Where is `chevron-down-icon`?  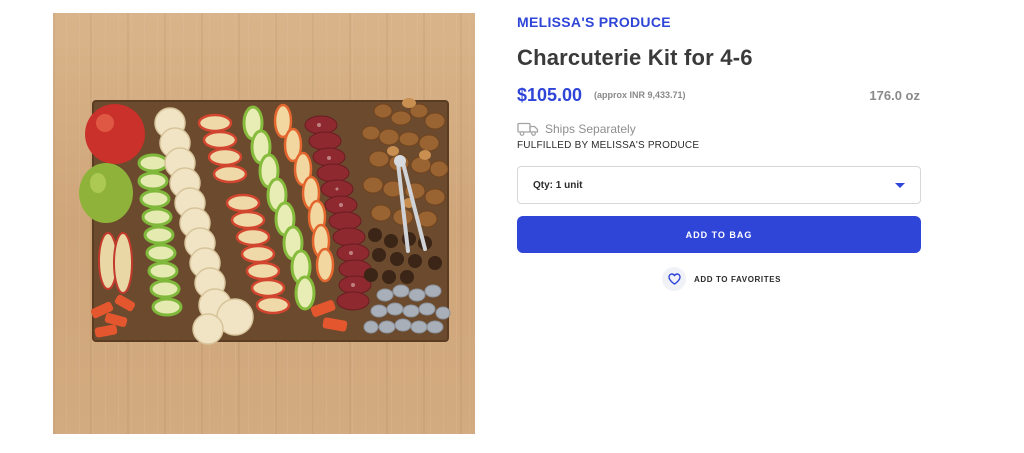
chevron-down-icon is located at coordinates (900, 185).